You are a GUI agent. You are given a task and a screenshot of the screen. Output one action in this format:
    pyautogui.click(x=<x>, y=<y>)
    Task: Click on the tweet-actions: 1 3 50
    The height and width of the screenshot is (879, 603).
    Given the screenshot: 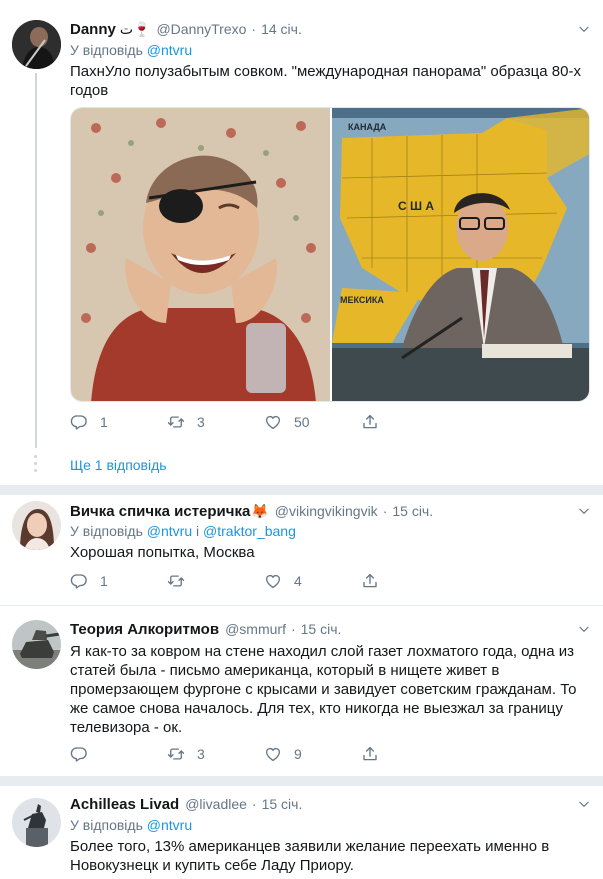 What is the action you would take?
    pyautogui.click(x=264, y=422)
    